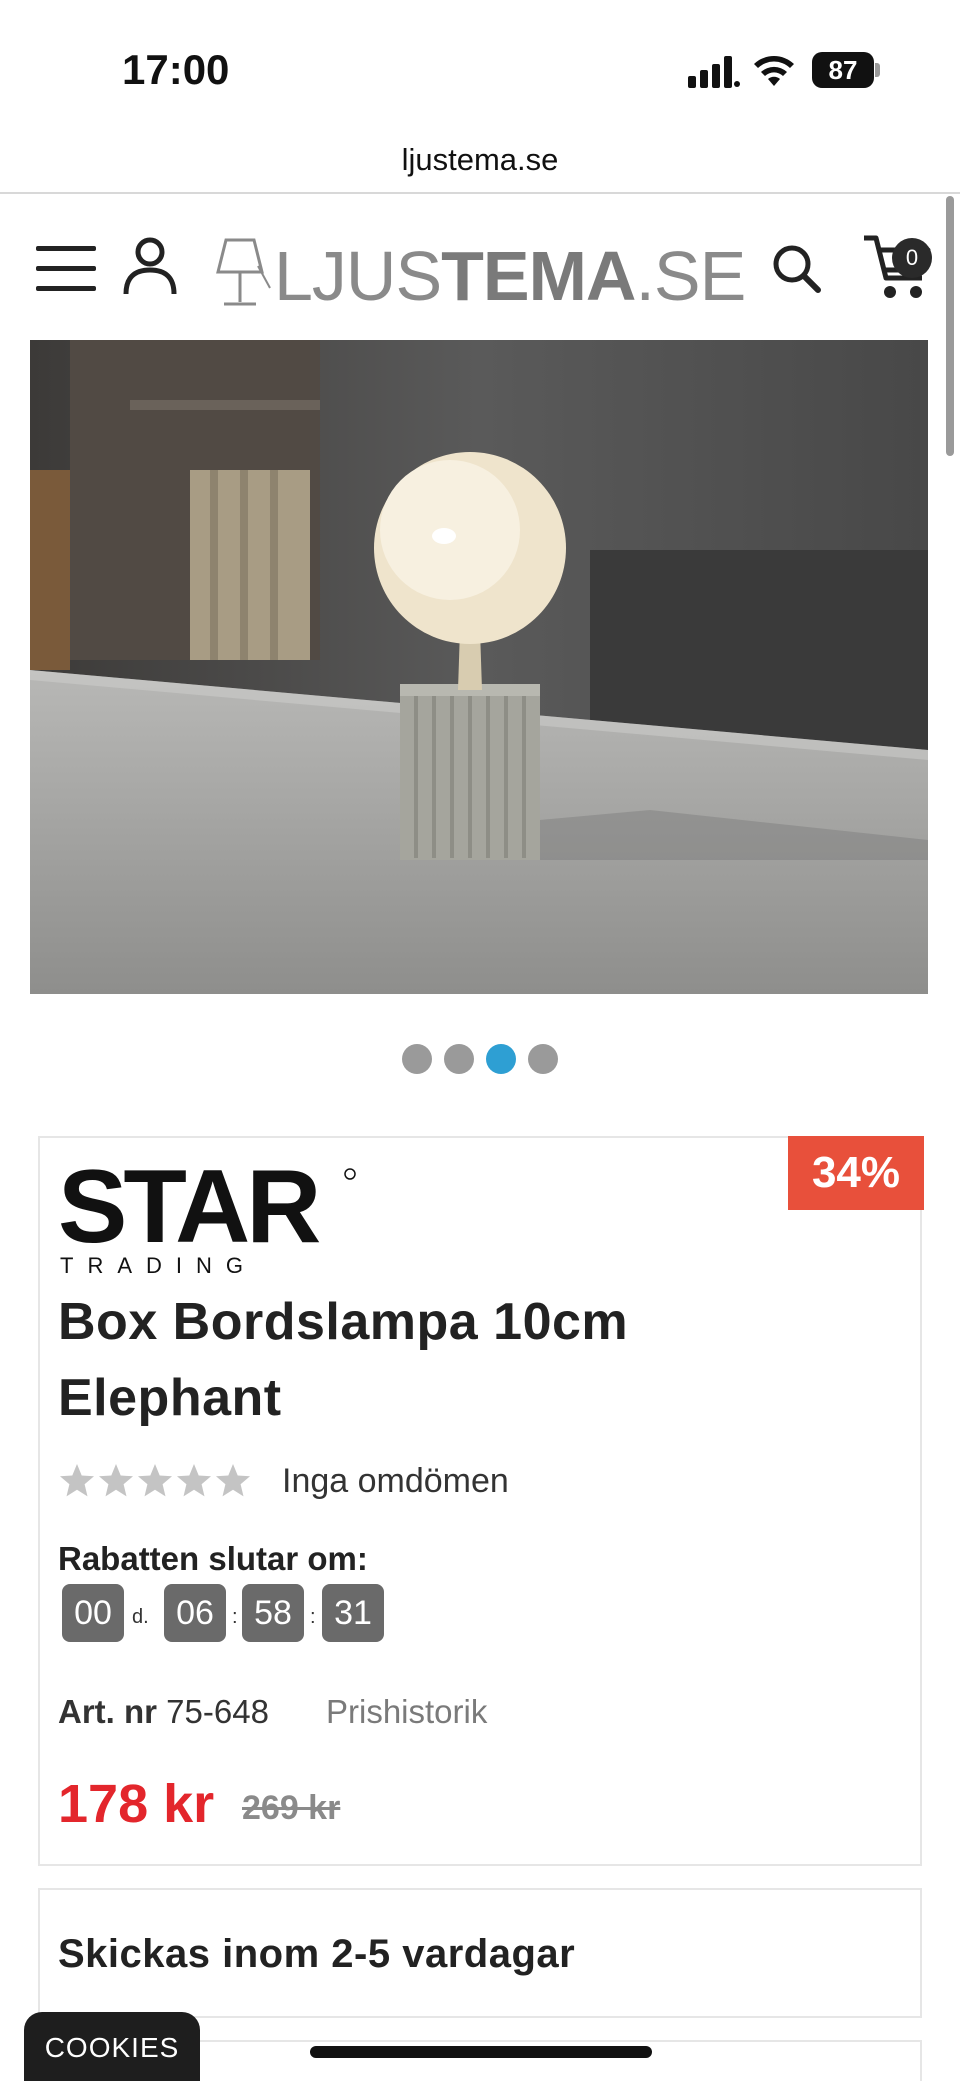  I want to click on logo-text-bold: TEMA, so click(538, 276).